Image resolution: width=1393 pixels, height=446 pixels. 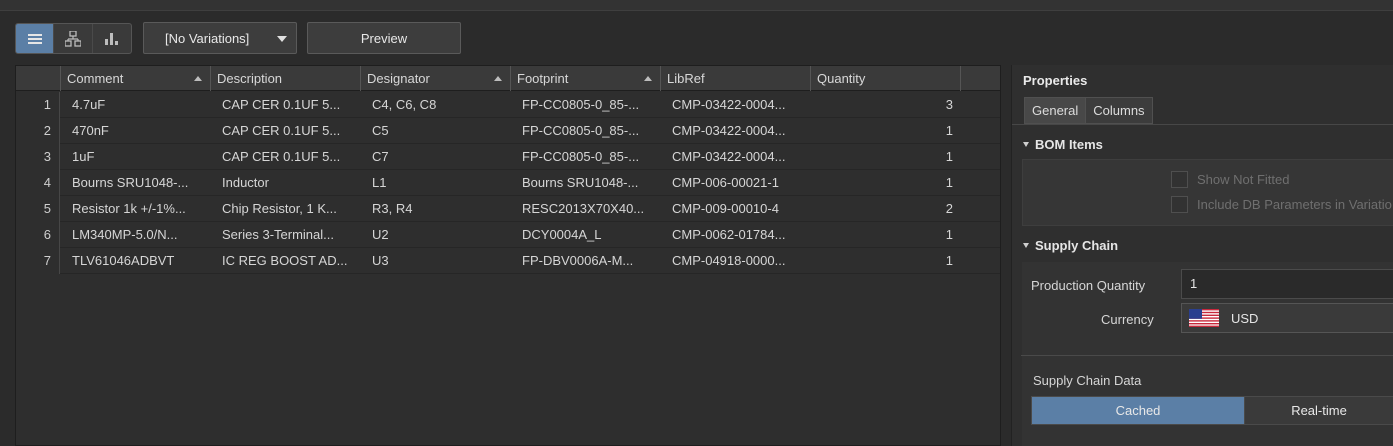 What do you see at coordinates (1318, 410) in the screenshot?
I see `realtime-button: Real-time` at bounding box center [1318, 410].